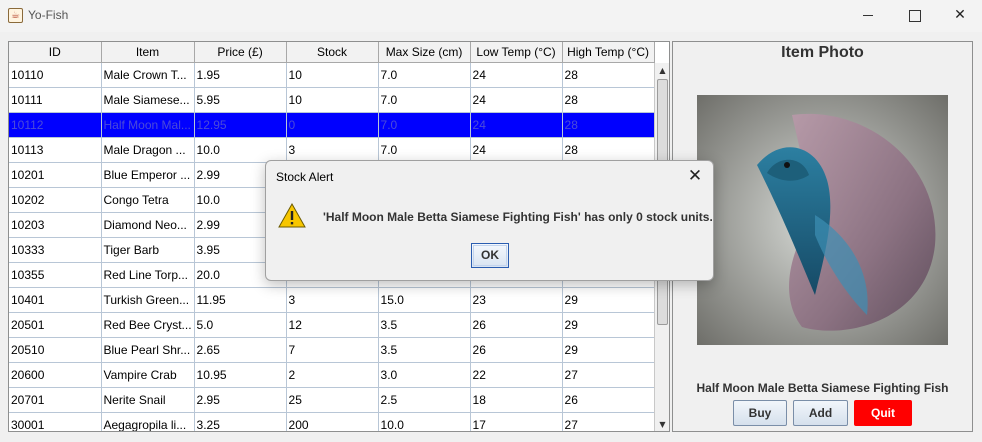 The image size is (982, 442). What do you see at coordinates (55, 100) in the screenshot?
I see `table-cell: 10111` at bounding box center [55, 100].